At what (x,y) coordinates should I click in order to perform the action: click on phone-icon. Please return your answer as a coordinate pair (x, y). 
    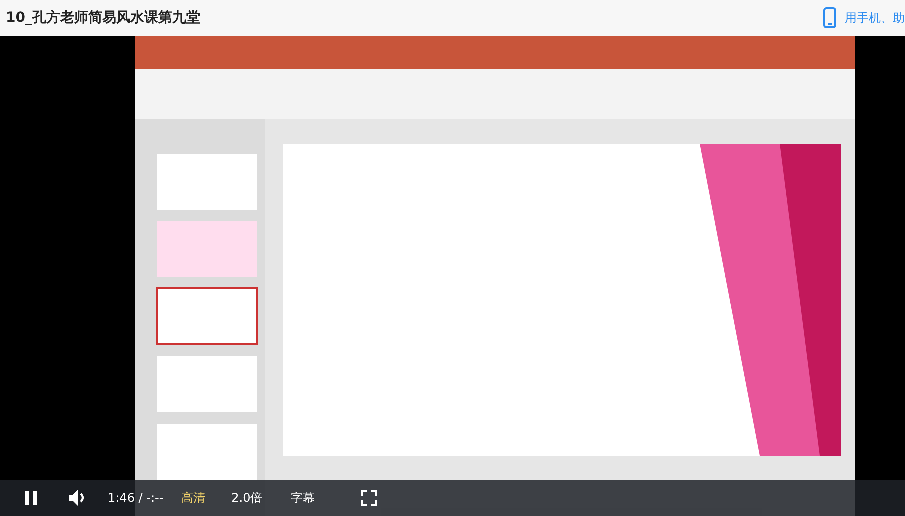
    Looking at the image, I should click on (830, 18).